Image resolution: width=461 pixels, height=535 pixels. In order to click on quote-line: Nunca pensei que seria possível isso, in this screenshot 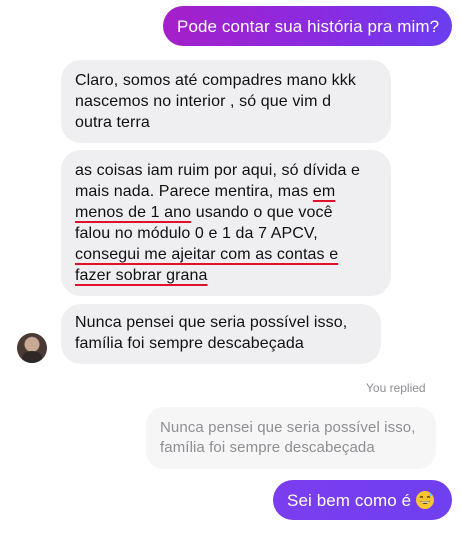, I will do `click(288, 427)`.